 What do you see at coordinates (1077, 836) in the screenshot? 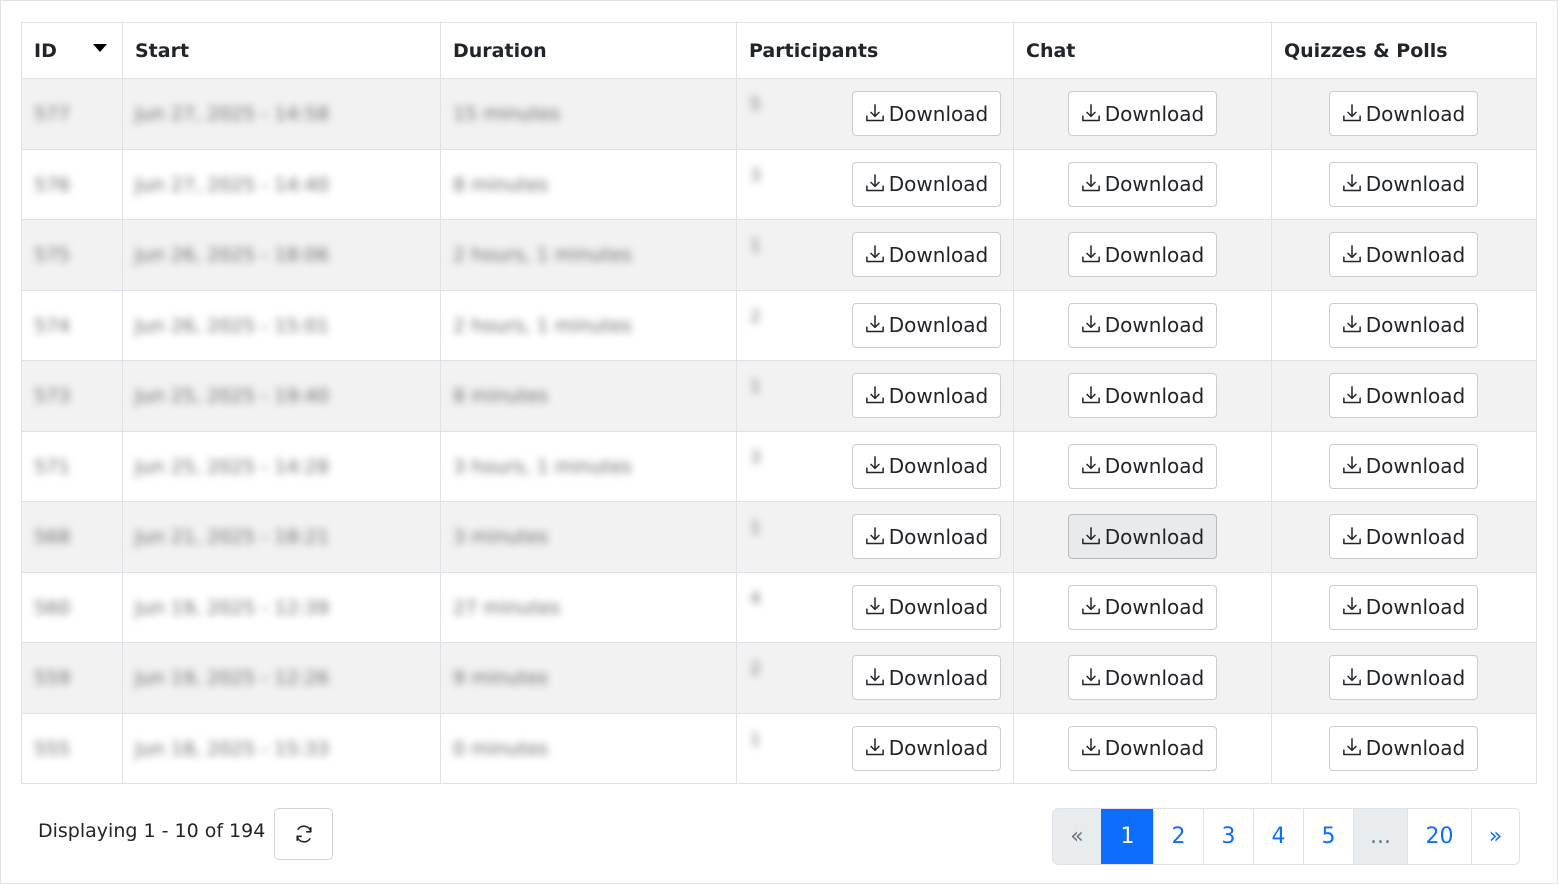
I see `pagination-prev: «` at bounding box center [1077, 836].